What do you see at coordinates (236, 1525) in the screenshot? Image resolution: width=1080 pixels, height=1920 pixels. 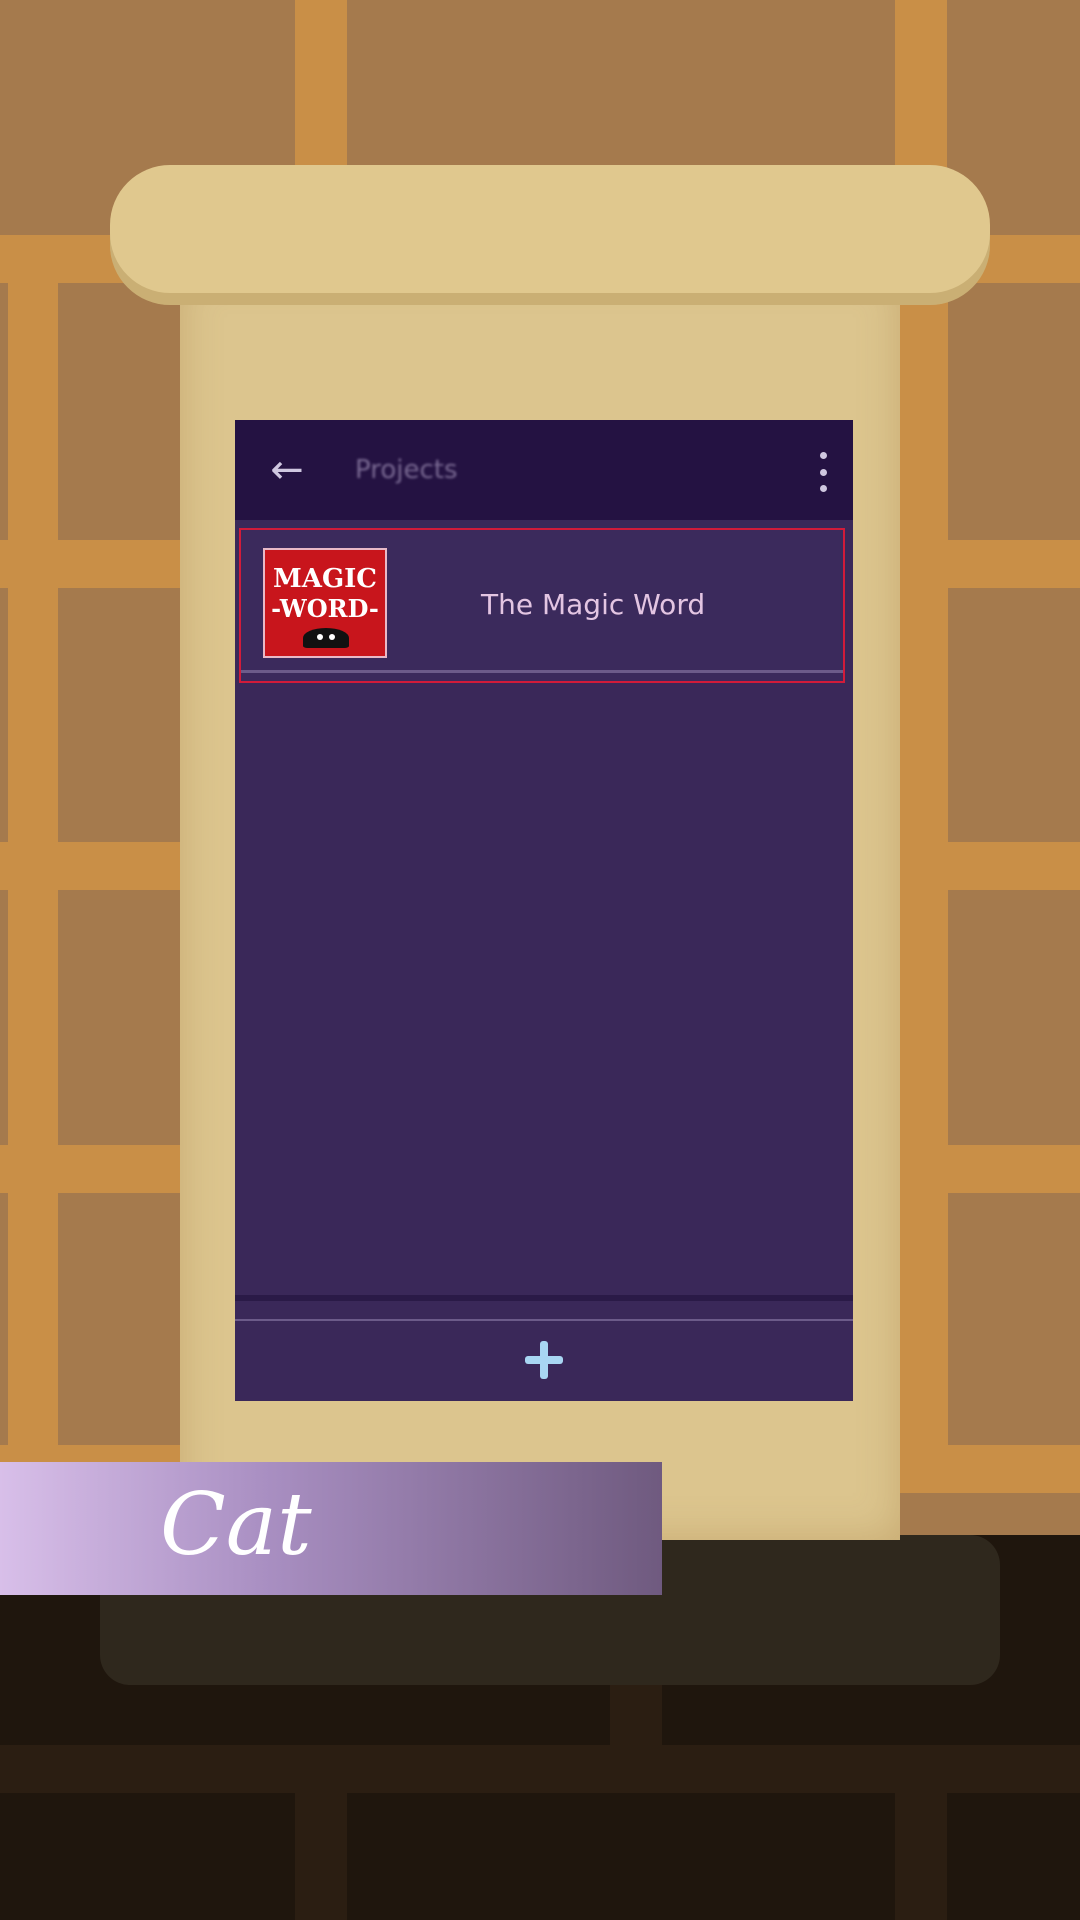 I see `character-name: Cat` at bounding box center [236, 1525].